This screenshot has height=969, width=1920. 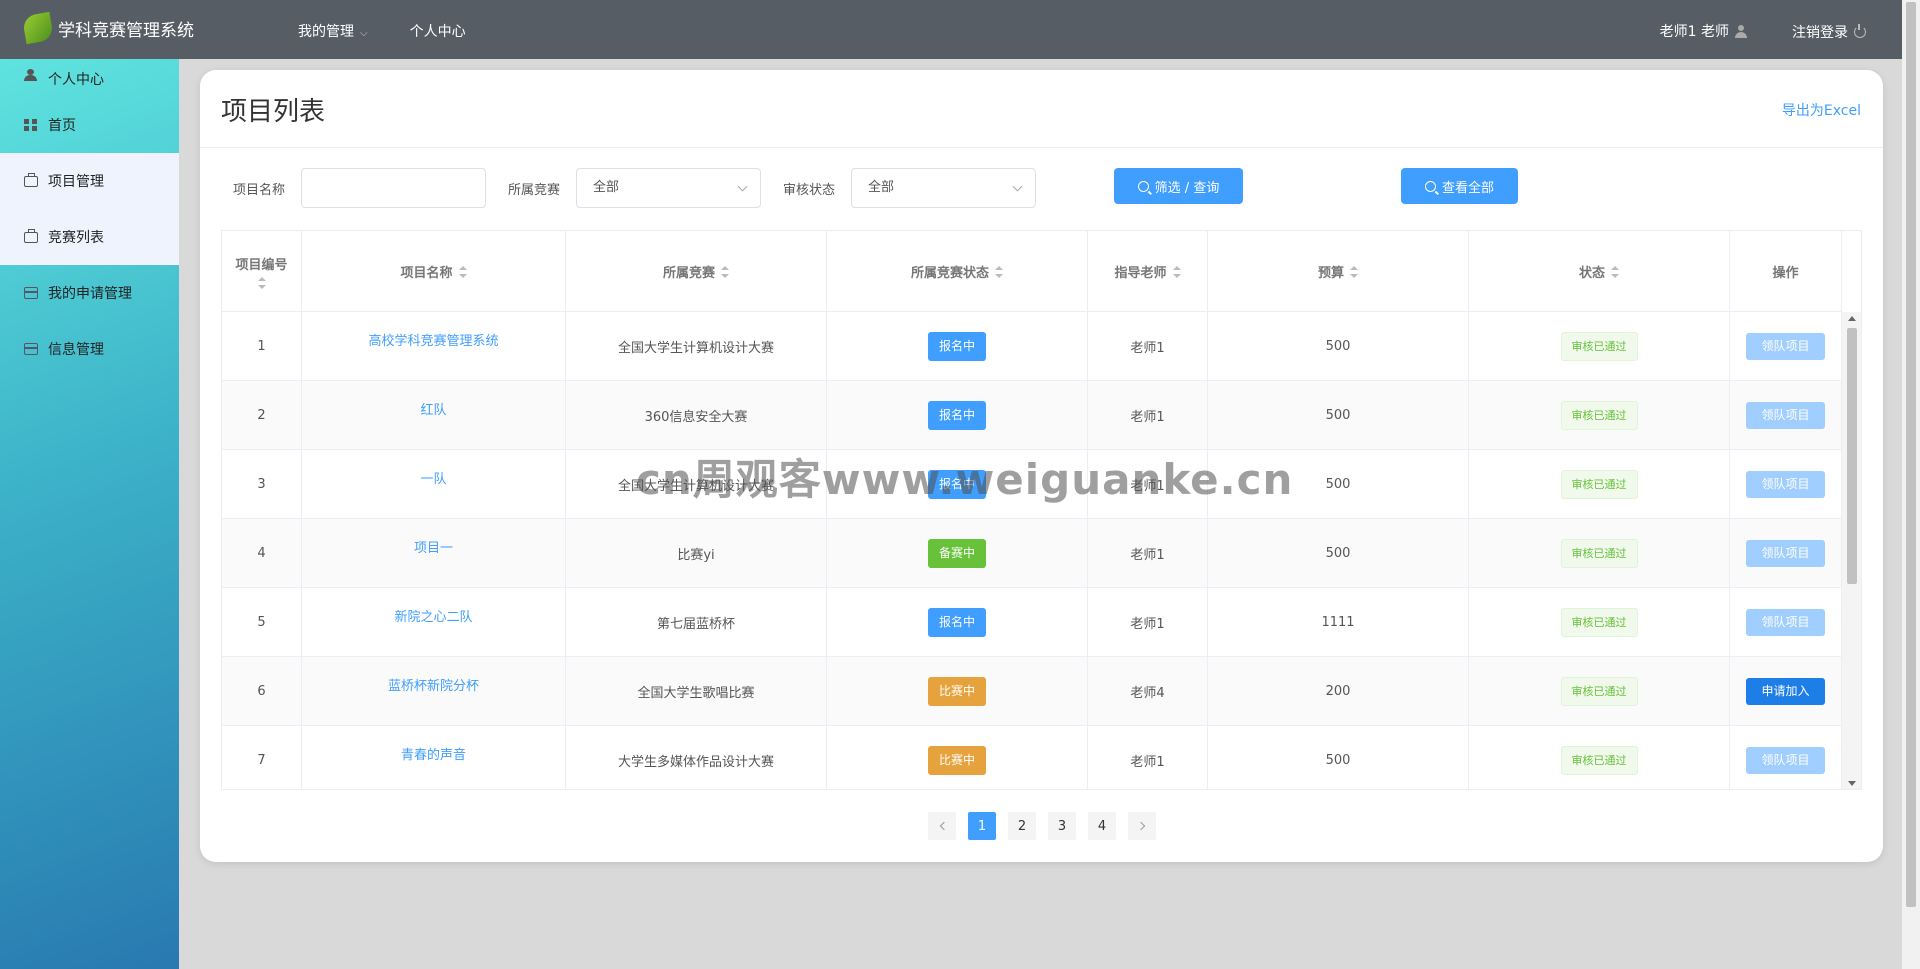 What do you see at coordinates (262, 691) in the screenshot?
I see `table-cell: 6` at bounding box center [262, 691].